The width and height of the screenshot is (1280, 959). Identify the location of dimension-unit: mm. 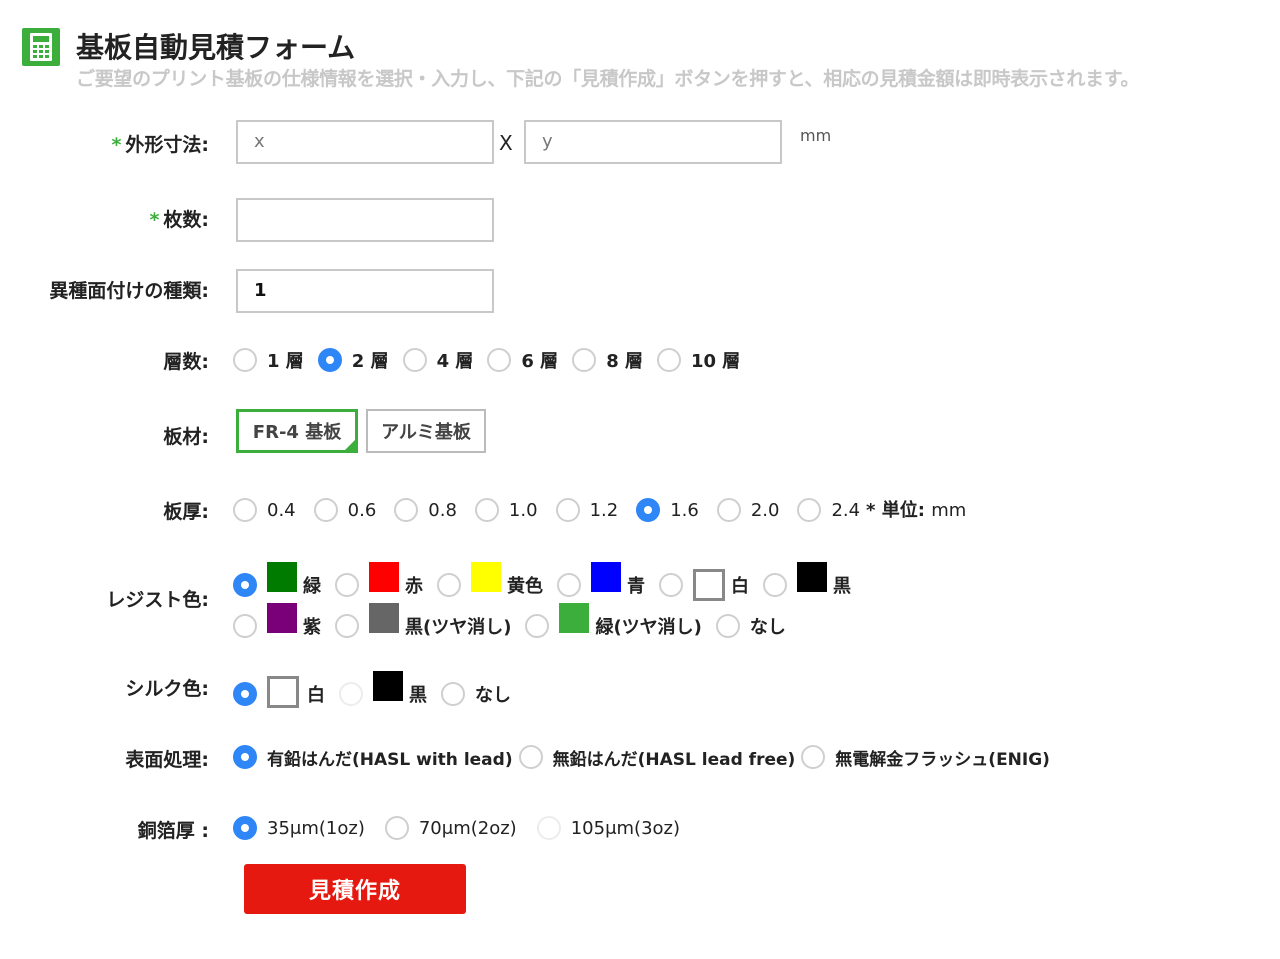
(816, 135).